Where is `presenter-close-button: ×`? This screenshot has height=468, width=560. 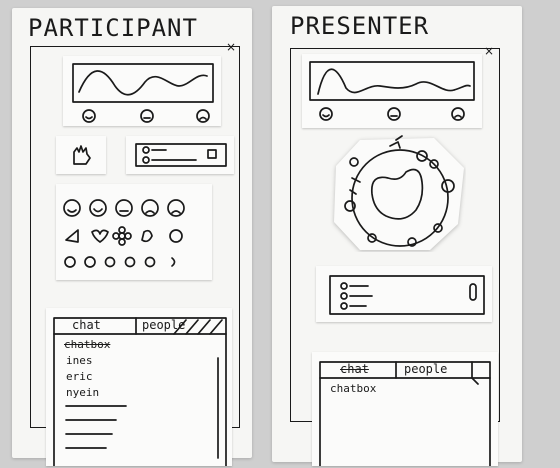
presenter-close-button: × is located at coordinates (489, 51).